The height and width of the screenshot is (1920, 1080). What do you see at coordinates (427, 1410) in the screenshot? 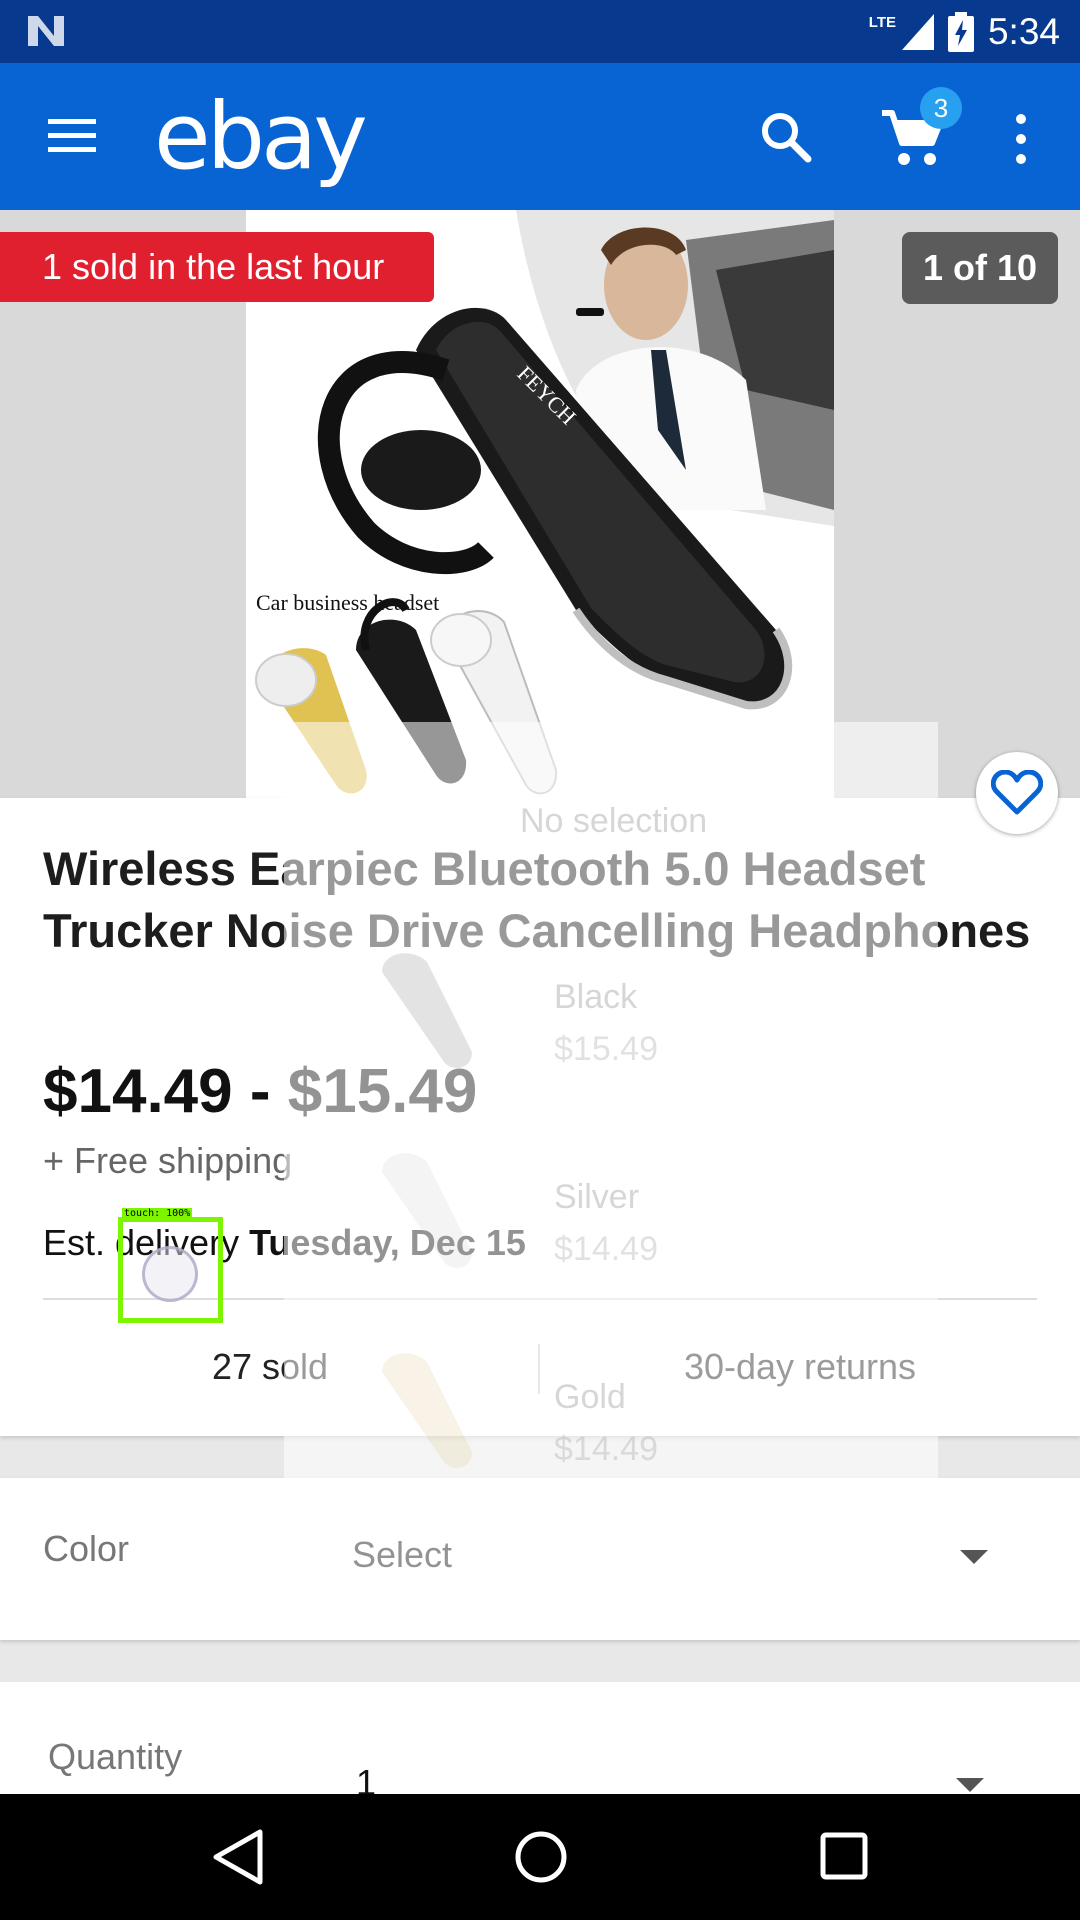
I see `variation-thumbnail-gold` at bounding box center [427, 1410].